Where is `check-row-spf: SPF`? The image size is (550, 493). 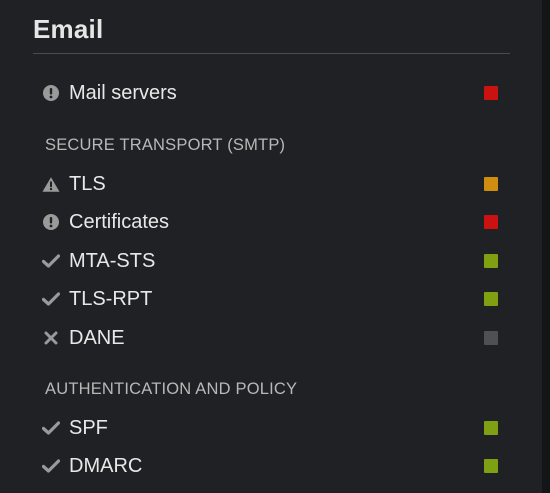
check-row-spf: SPF is located at coordinates (270, 428).